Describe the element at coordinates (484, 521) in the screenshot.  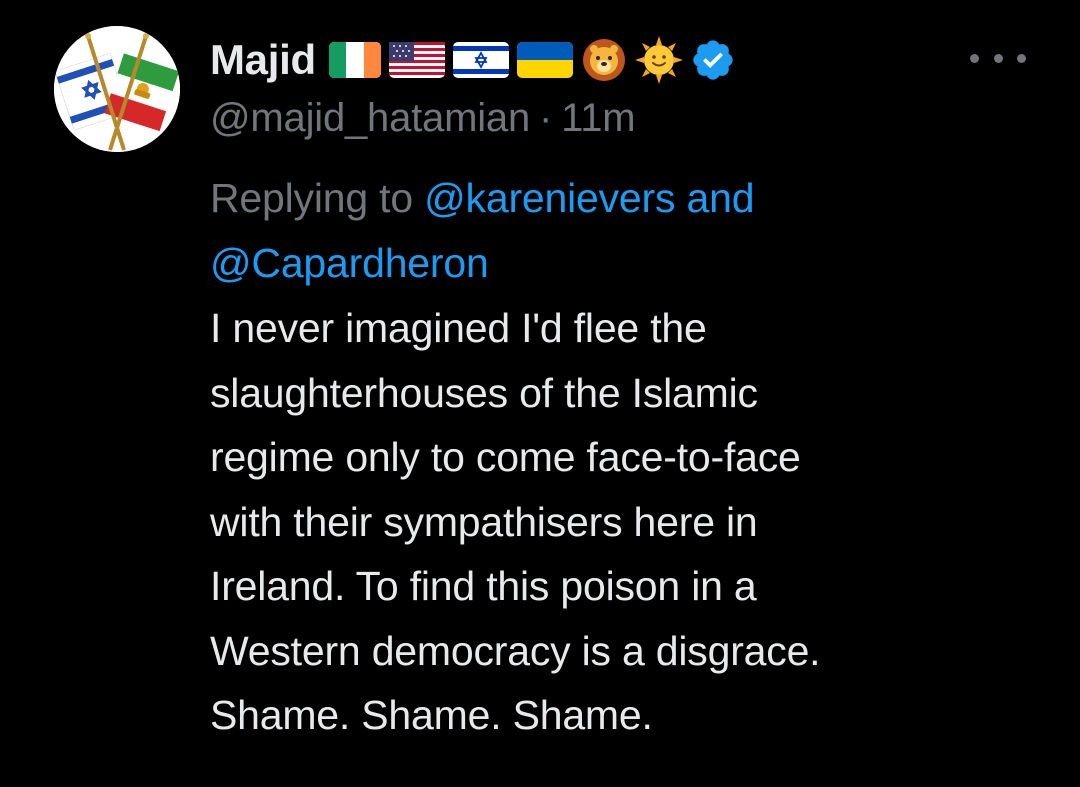
I see `tweet-text-line: with their sympathisers here in` at that location.